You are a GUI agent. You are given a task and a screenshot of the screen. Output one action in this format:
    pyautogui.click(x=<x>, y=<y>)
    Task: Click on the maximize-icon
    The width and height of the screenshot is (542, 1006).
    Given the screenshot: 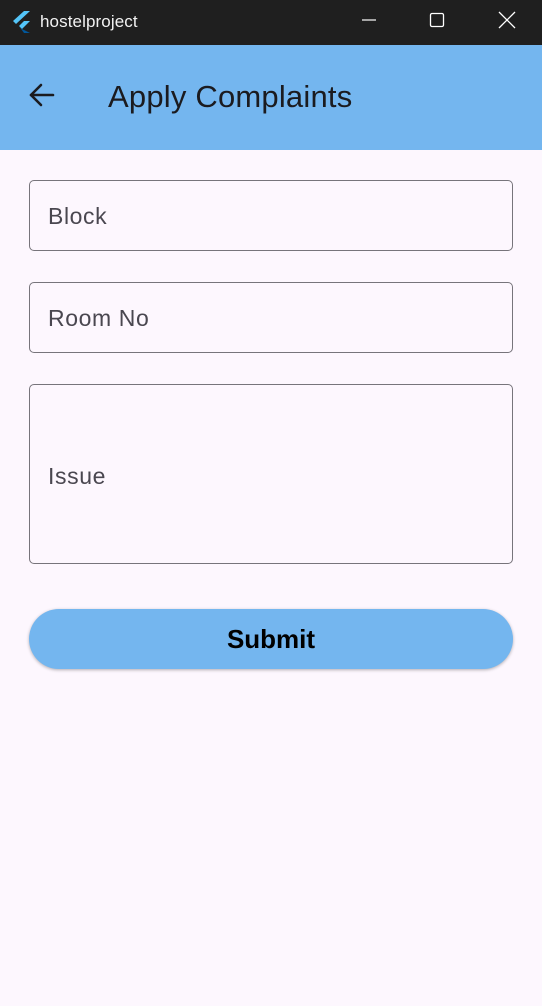 What is the action you would take?
    pyautogui.click(x=437, y=22)
    